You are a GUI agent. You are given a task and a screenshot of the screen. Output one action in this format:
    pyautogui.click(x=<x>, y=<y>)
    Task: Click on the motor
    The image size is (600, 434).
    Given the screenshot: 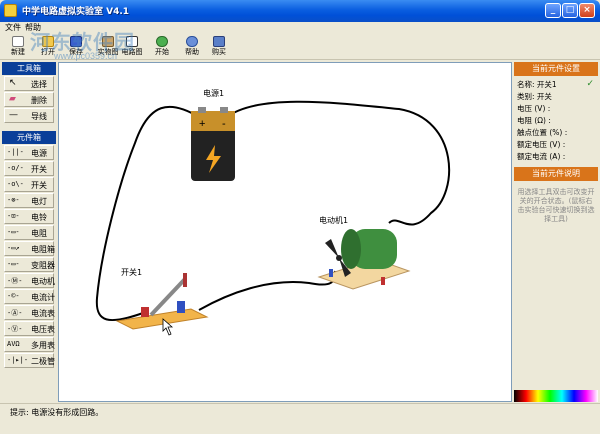 What is the action you would take?
    pyautogui.click(x=364, y=259)
    